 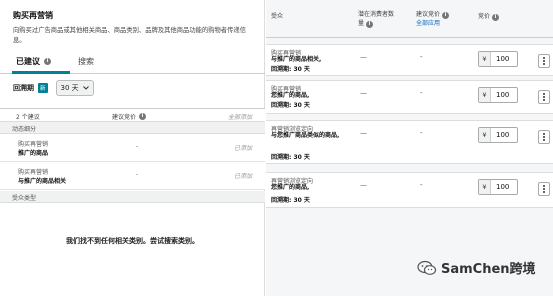 I want to click on suggestions-table-header: 2 个建议 建议竞价 i 全部添加, so click(x=132, y=115).